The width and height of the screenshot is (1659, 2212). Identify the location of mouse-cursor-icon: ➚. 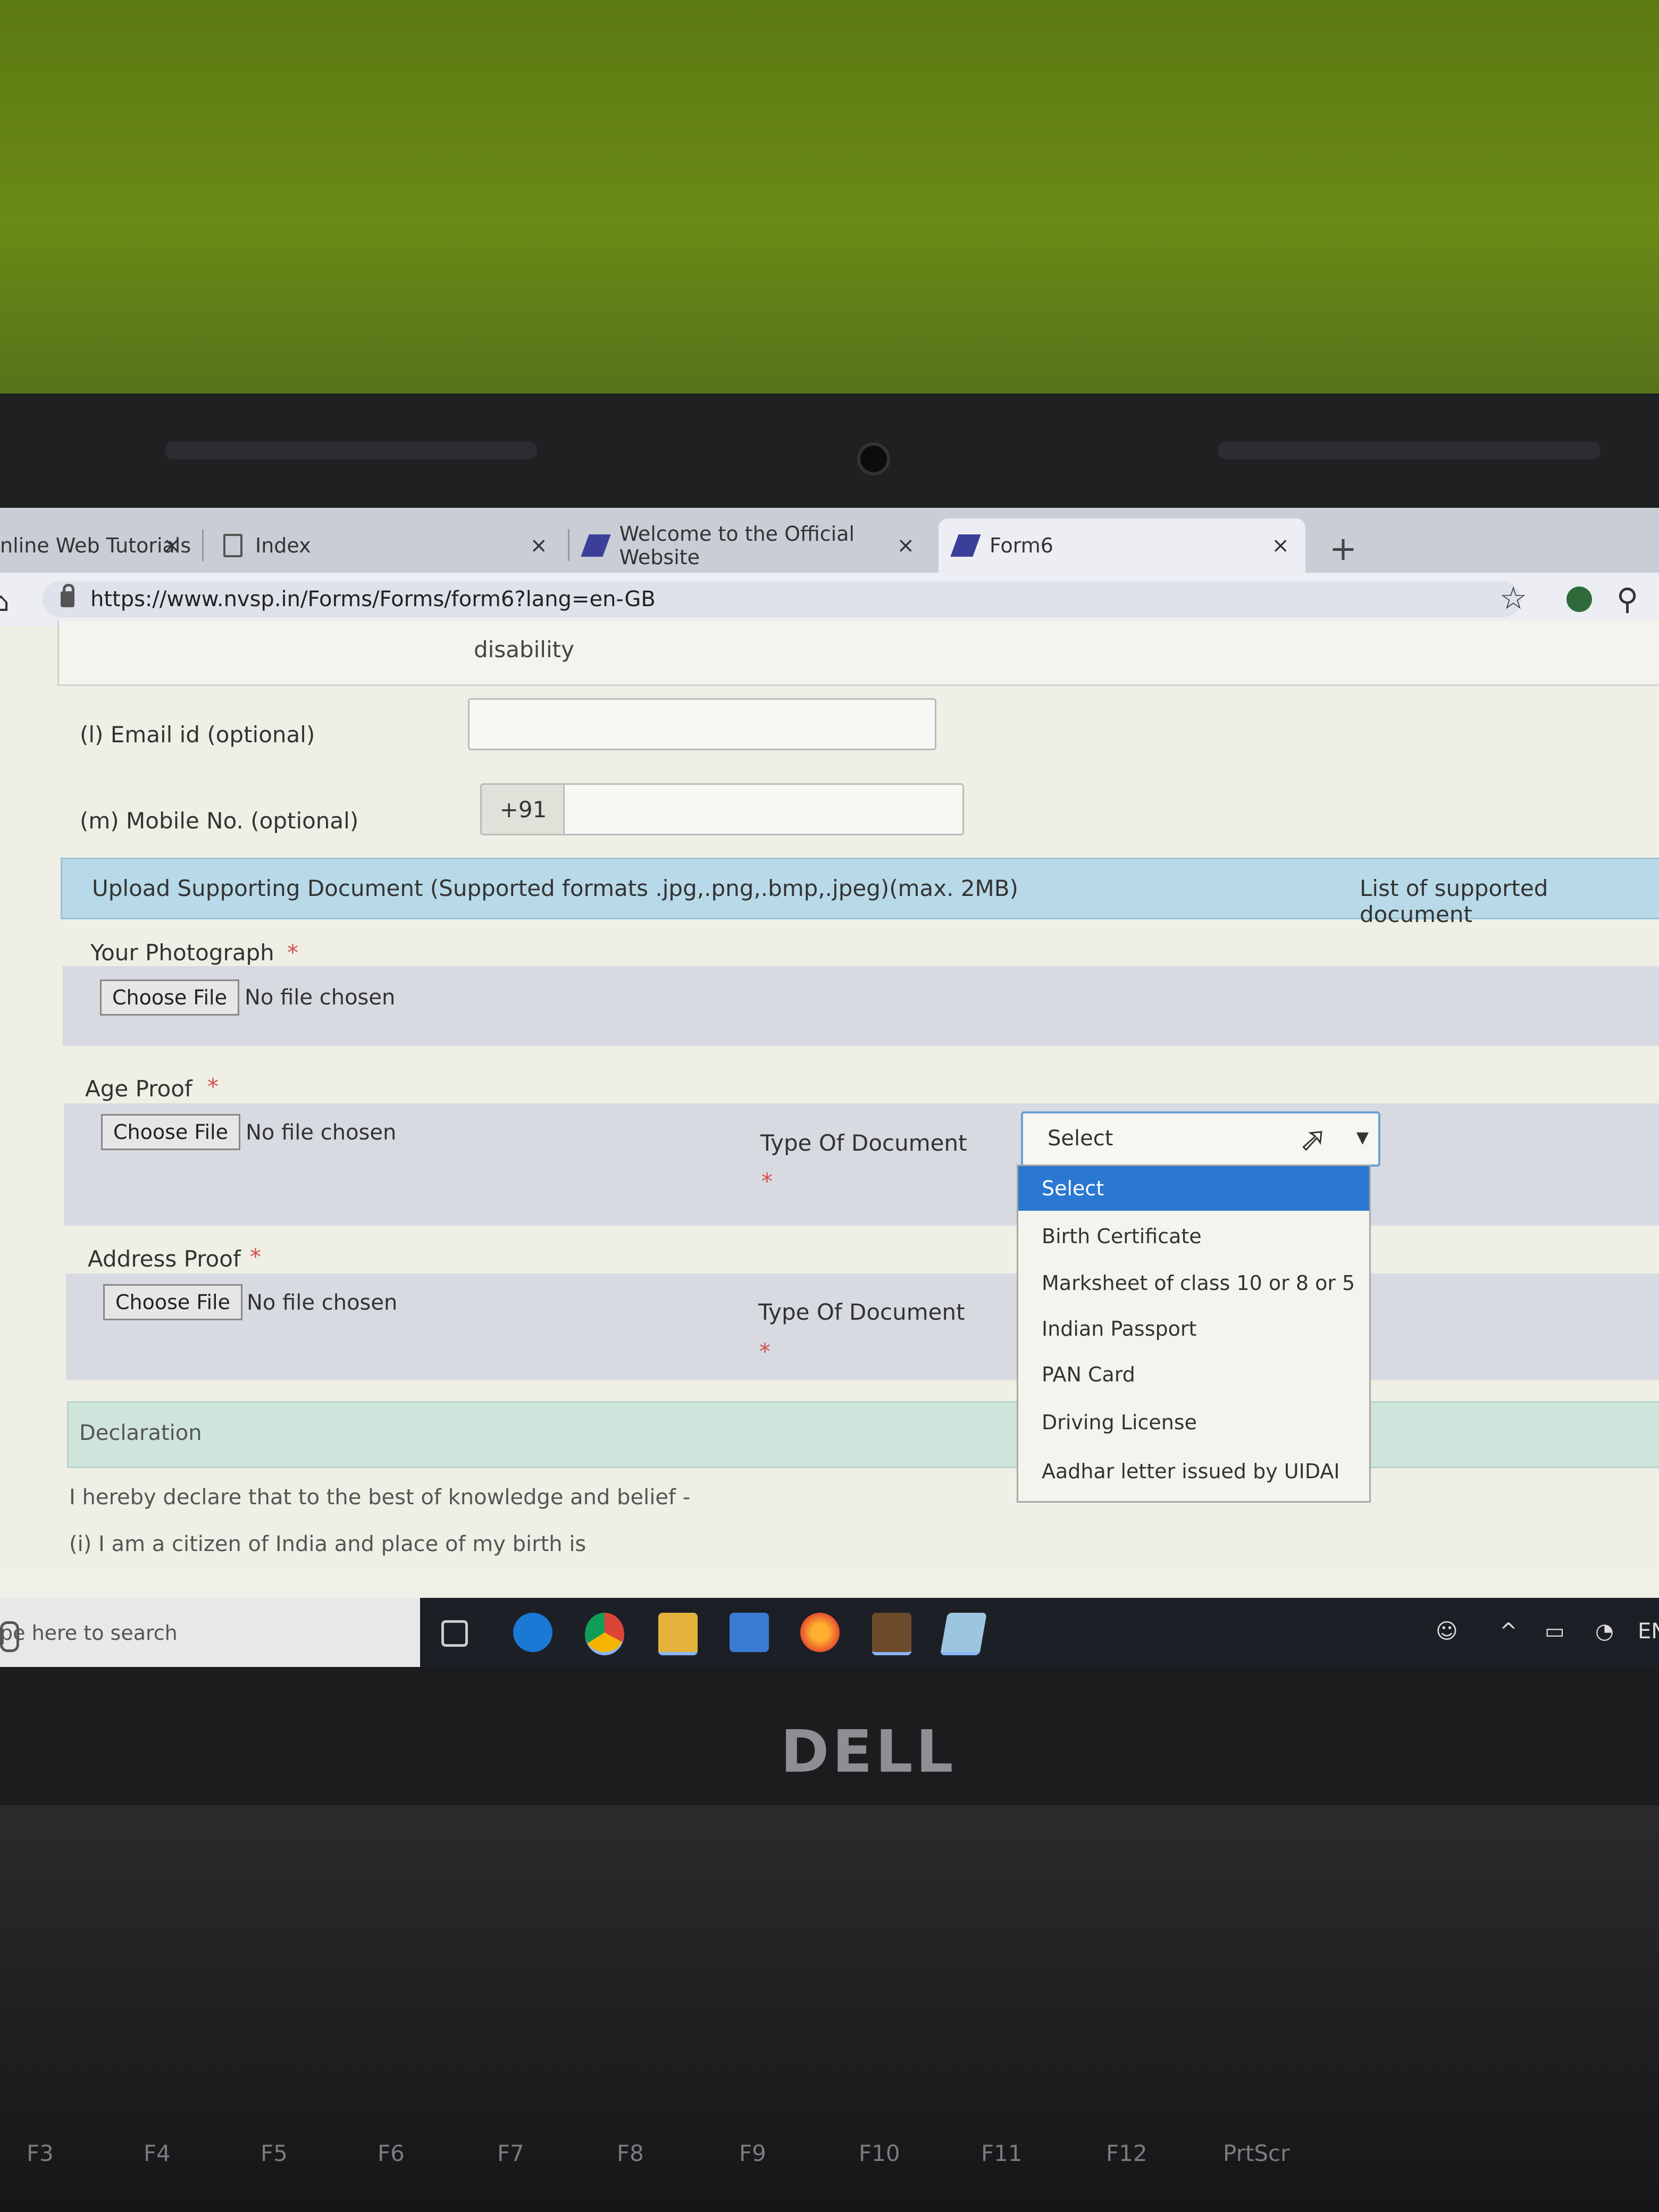
(1312, 1139).